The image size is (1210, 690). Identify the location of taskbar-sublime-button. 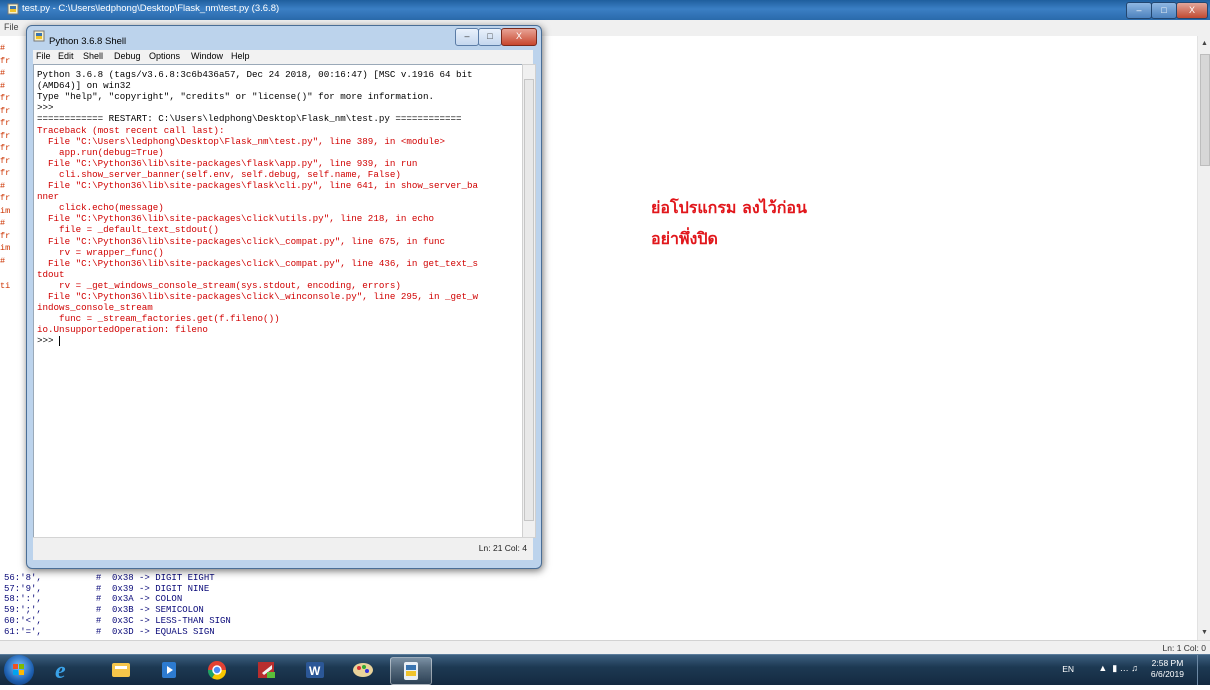
(267, 670).